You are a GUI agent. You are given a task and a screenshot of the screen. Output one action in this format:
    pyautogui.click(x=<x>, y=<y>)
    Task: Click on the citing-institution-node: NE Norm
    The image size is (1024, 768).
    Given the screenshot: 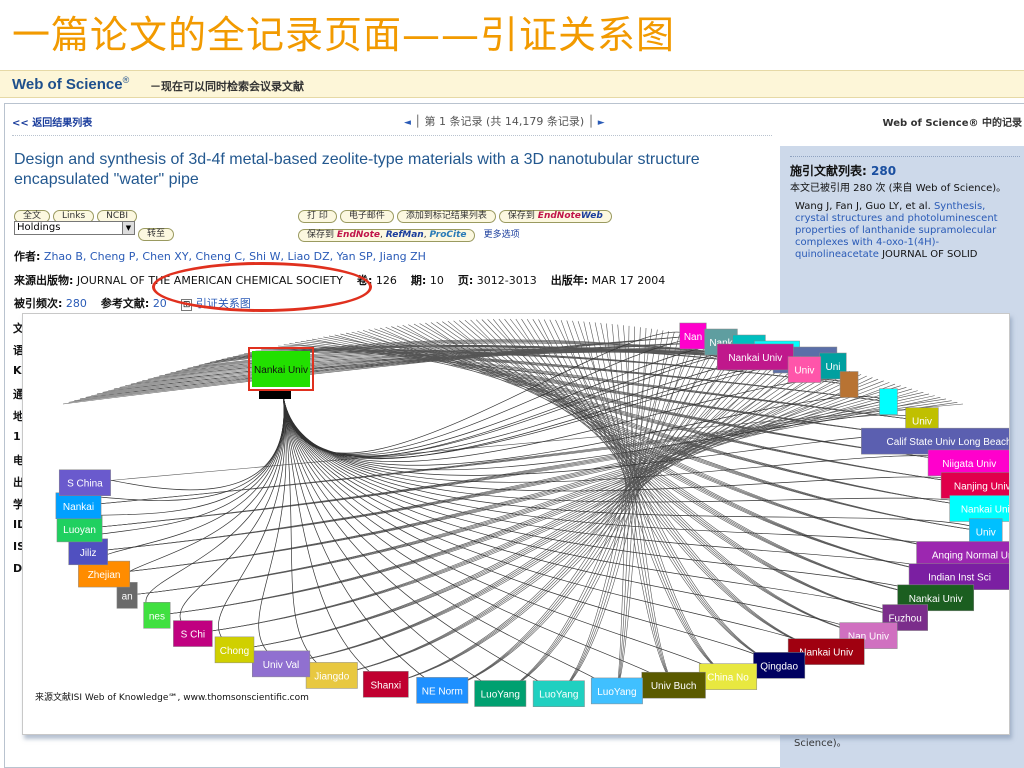 What is the action you would take?
    pyautogui.click(x=442, y=690)
    